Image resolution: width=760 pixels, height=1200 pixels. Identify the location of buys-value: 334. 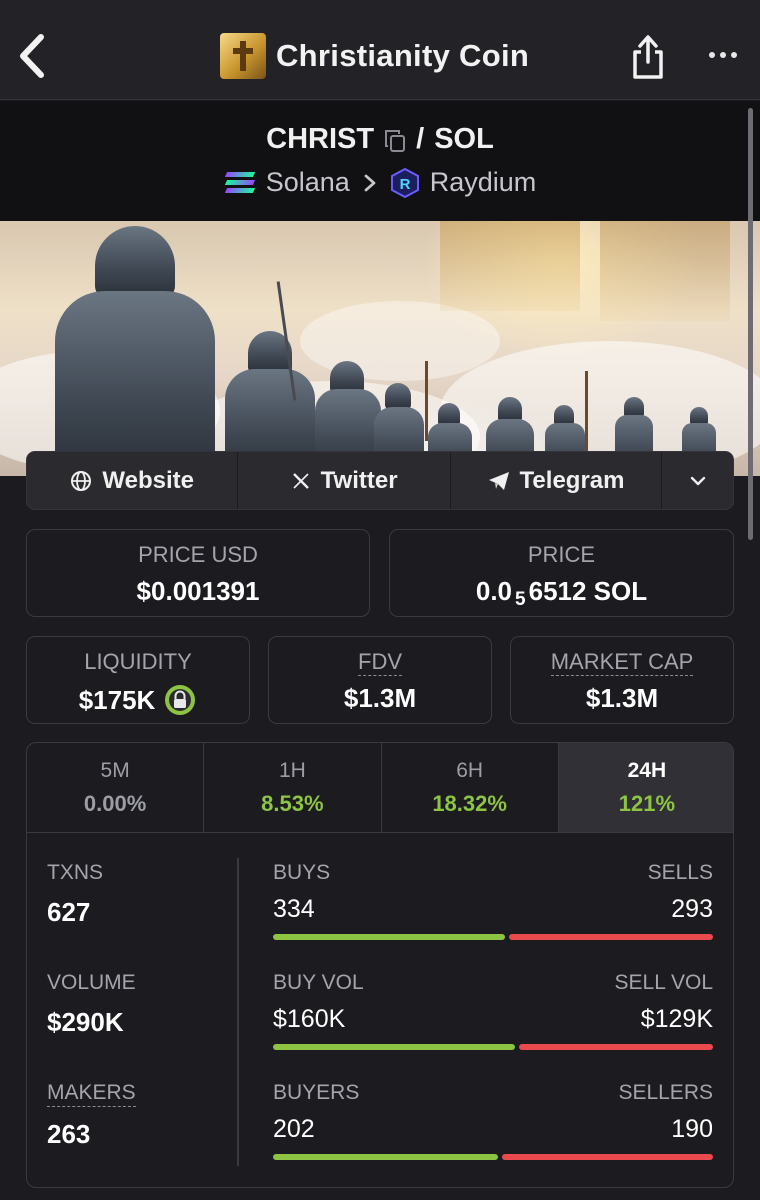
(294, 909).